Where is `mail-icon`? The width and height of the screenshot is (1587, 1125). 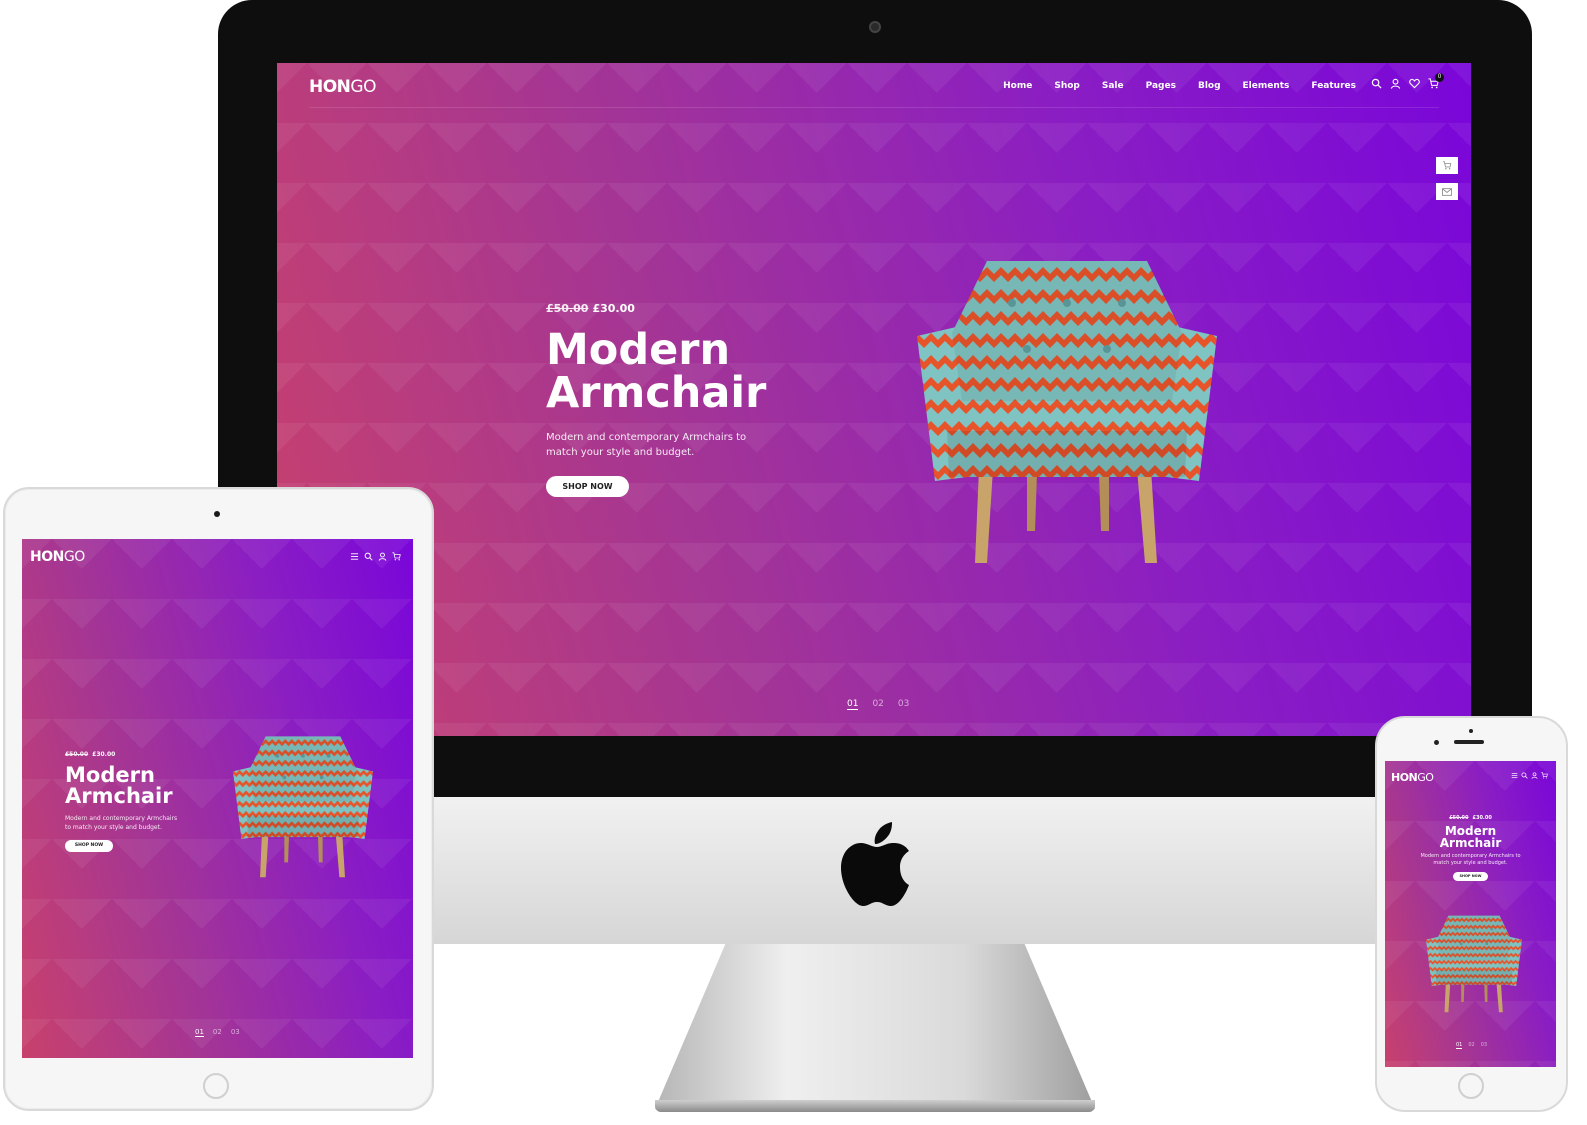
mail-icon is located at coordinates (1447, 191).